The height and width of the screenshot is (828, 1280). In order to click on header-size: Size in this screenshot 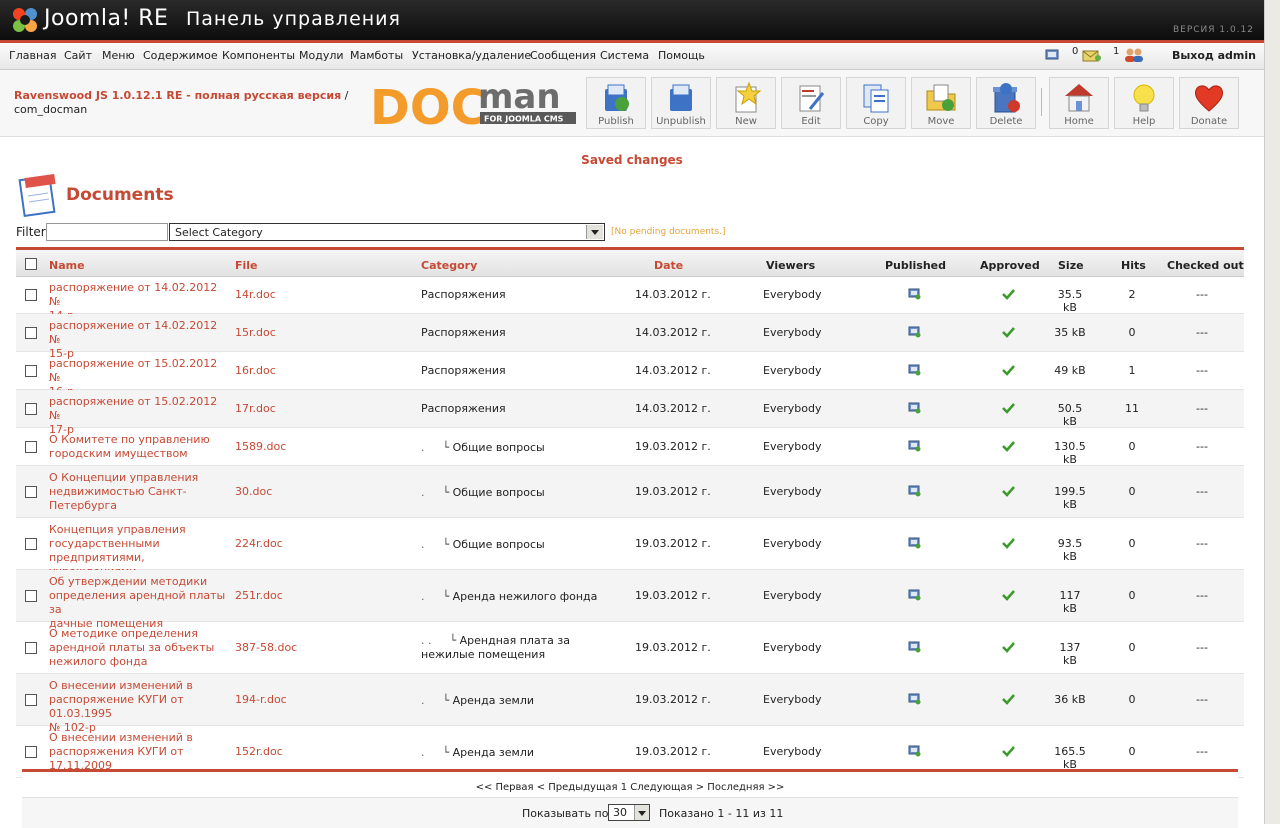, I will do `click(1071, 265)`.